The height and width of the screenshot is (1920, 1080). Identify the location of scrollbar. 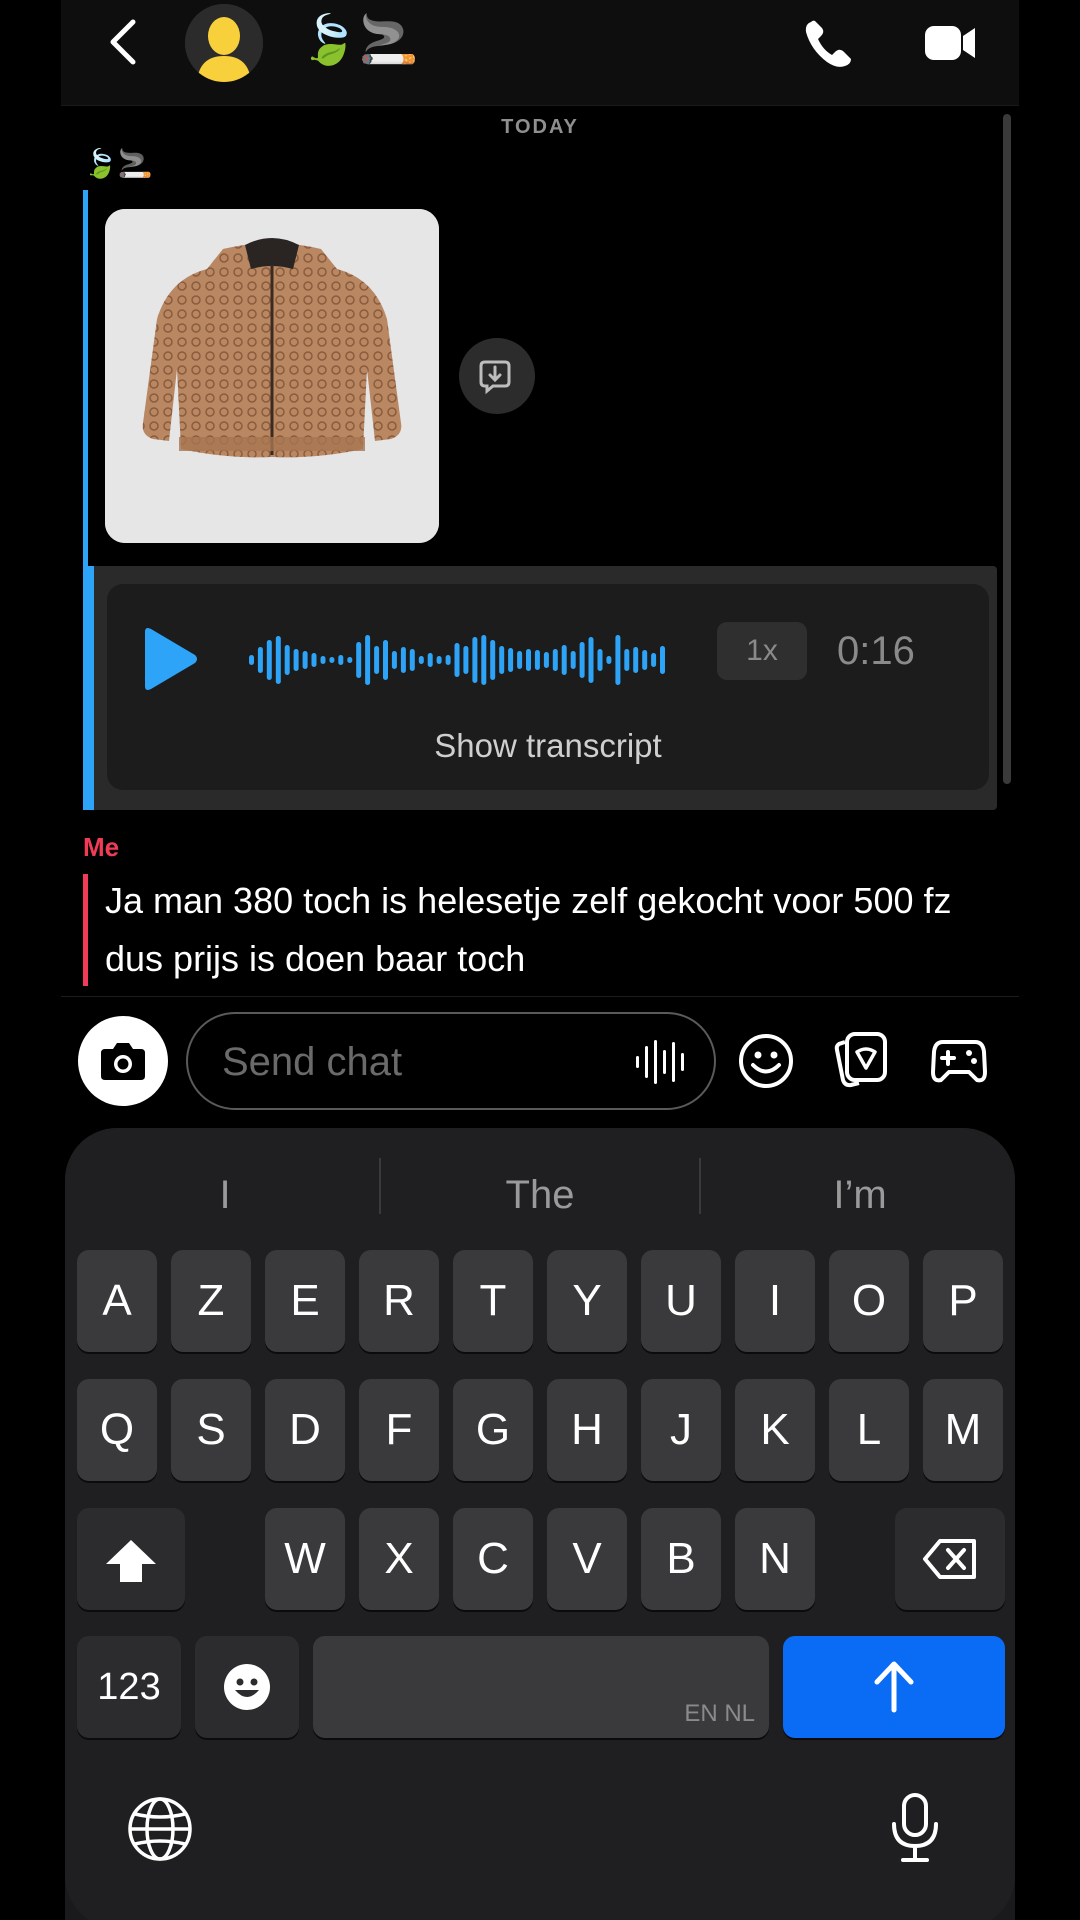
(1007, 449).